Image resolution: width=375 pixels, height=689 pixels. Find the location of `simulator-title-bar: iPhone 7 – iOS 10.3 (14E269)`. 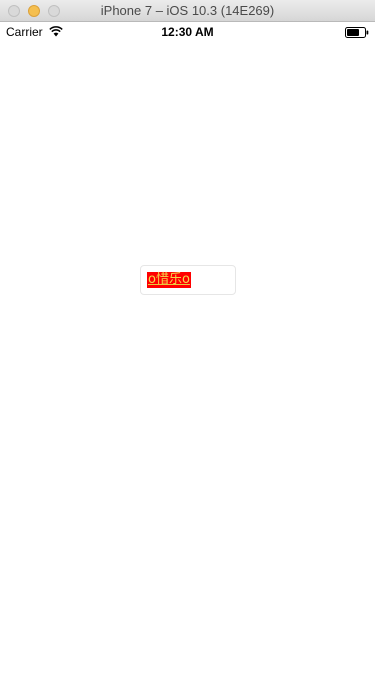

simulator-title-bar: iPhone 7 – iOS 10.3 (14E269) is located at coordinates (187, 11).